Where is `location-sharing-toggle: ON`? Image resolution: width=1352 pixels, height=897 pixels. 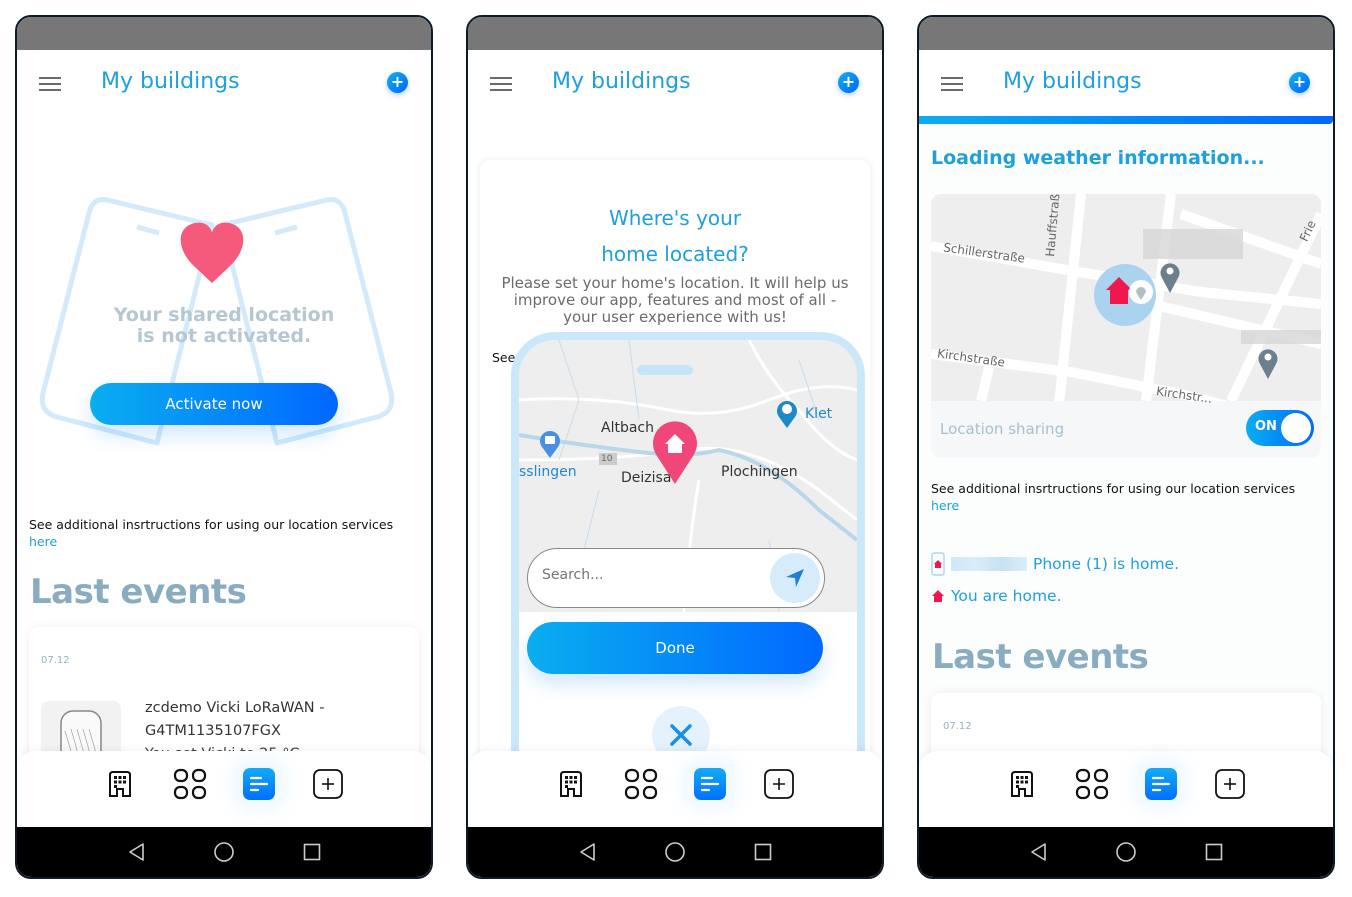 location-sharing-toggle: ON is located at coordinates (1280, 428).